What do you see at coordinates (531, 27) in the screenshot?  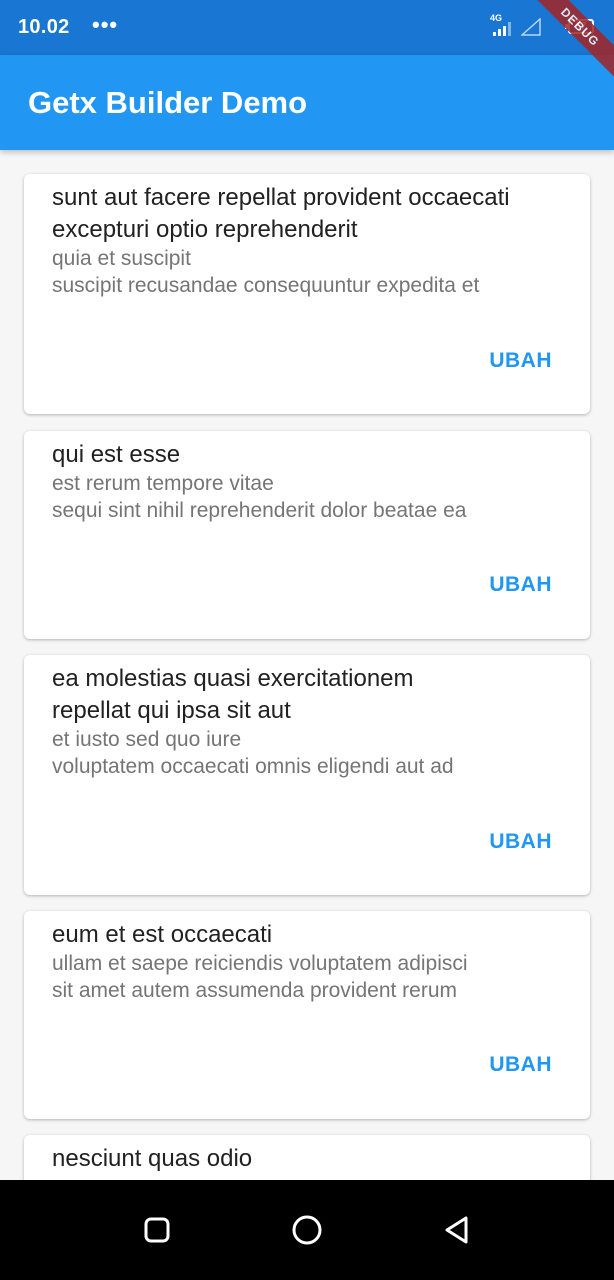 I see `signal-empty-icon` at bounding box center [531, 27].